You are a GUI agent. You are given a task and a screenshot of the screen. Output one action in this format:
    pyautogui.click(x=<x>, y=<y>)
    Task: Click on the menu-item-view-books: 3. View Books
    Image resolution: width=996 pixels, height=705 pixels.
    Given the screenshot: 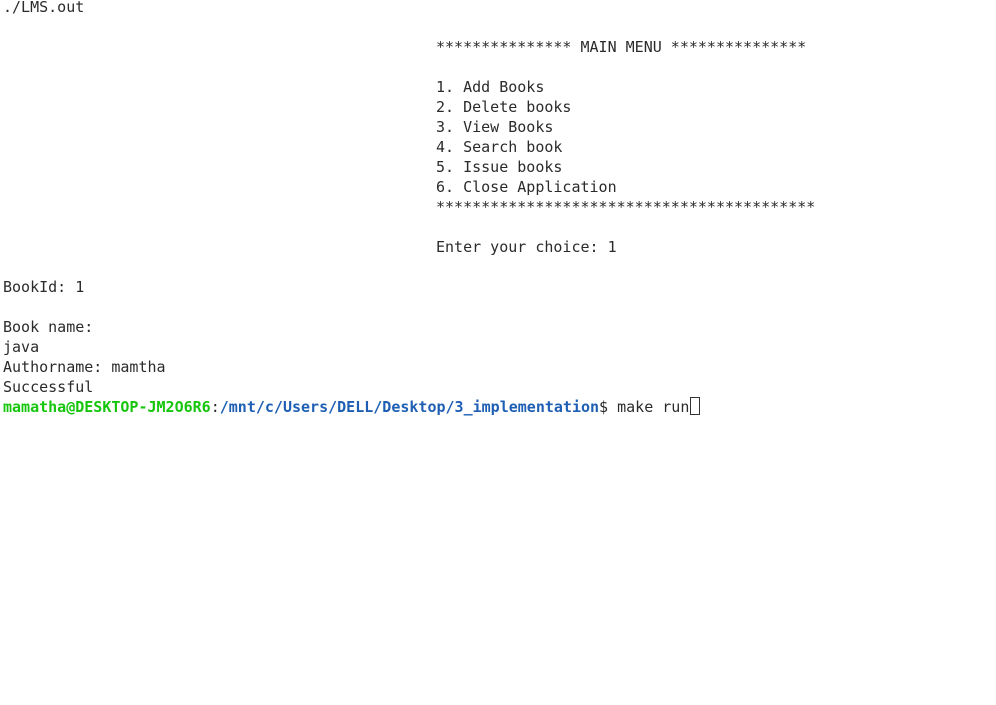 What is the action you would take?
    pyautogui.click(x=495, y=127)
    